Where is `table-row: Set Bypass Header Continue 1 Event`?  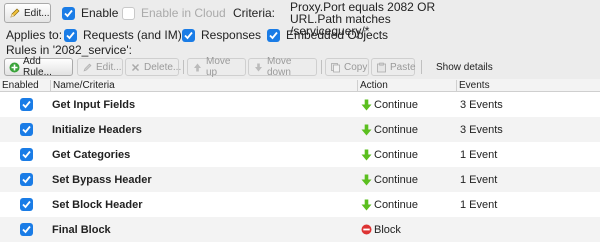 table-row: Set Bypass Header Continue 1 Event is located at coordinates (300, 179).